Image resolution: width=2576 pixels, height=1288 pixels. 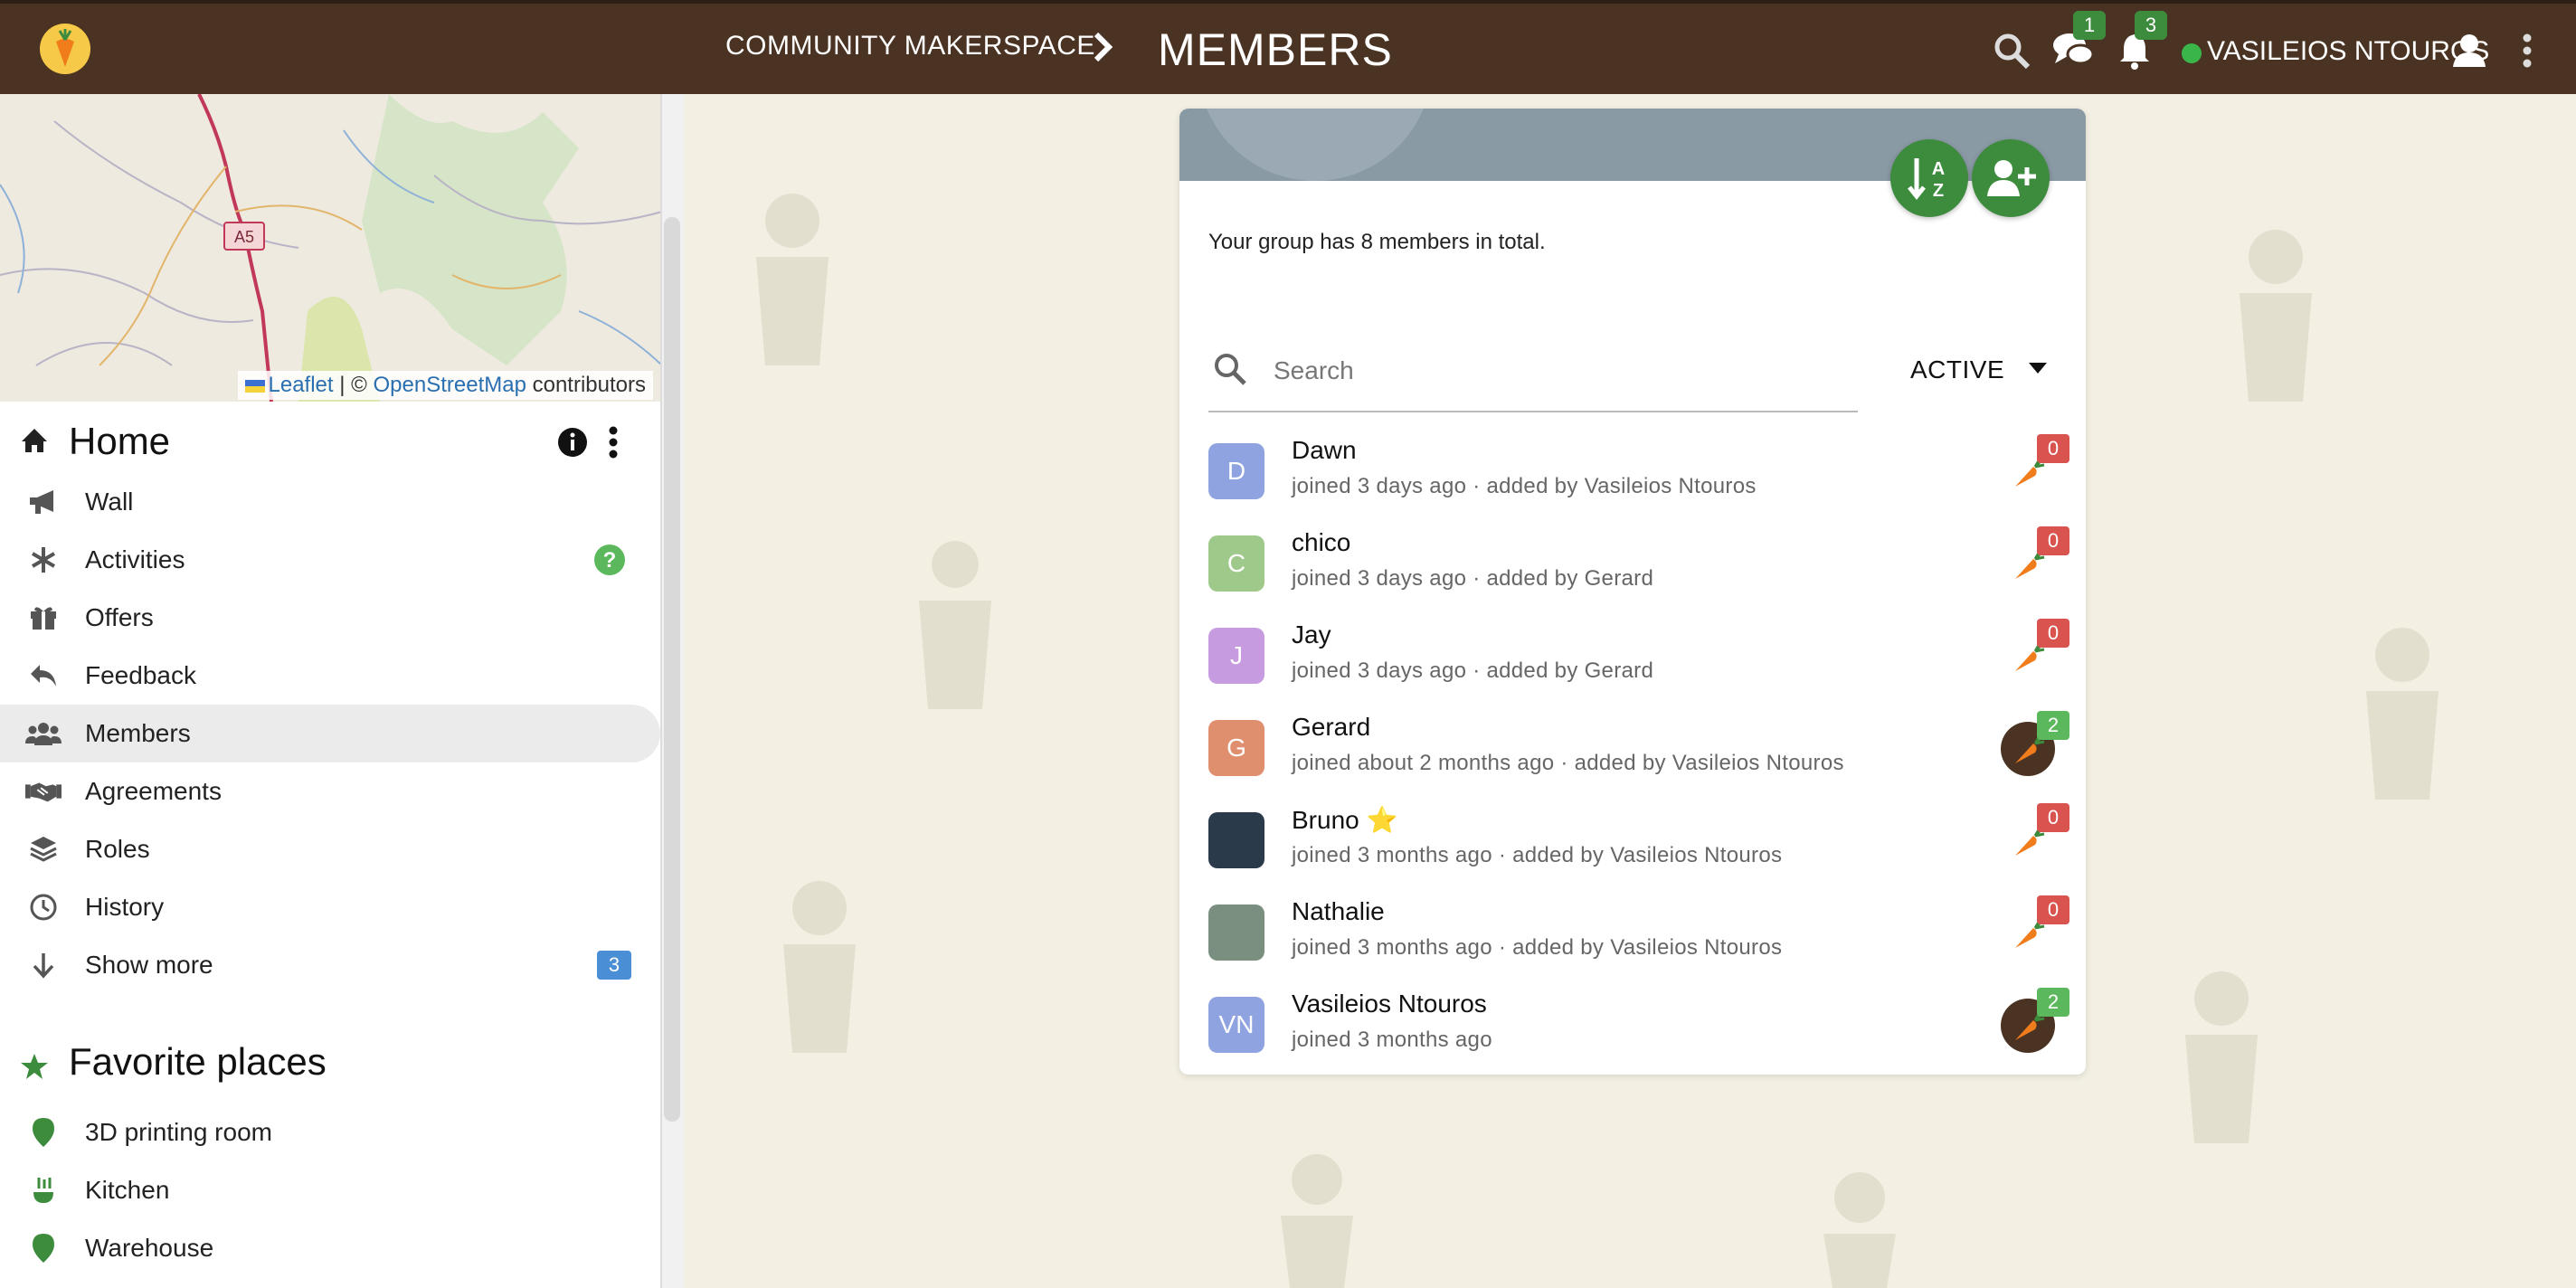 What do you see at coordinates (110, 502) in the screenshot?
I see `sidebar-item-label: Wall` at bounding box center [110, 502].